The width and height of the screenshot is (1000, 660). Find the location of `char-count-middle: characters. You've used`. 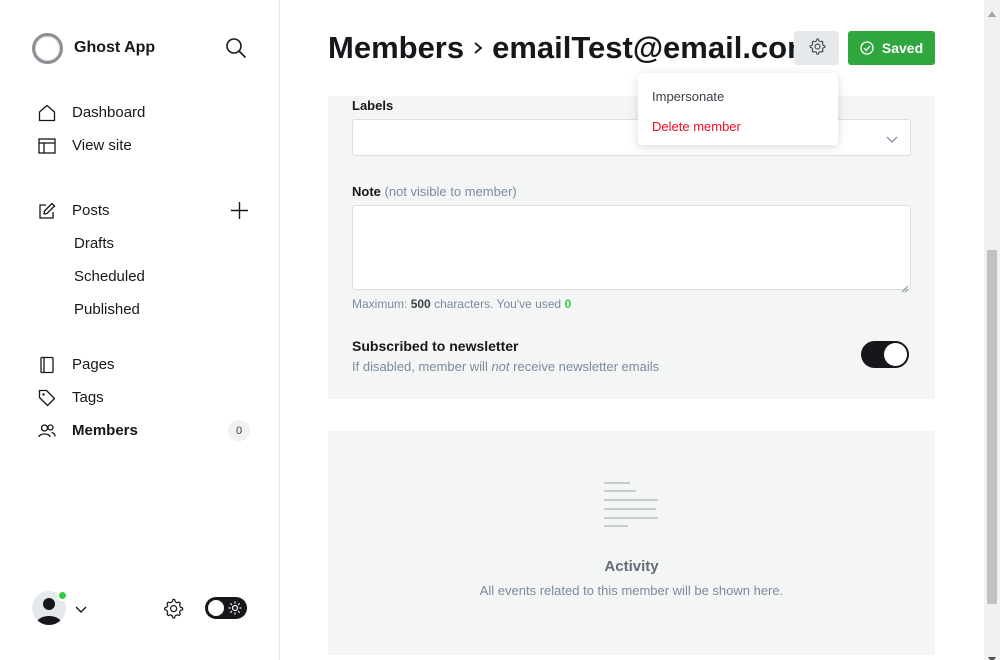

char-count-middle: characters. You've used is located at coordinates (498, 304).